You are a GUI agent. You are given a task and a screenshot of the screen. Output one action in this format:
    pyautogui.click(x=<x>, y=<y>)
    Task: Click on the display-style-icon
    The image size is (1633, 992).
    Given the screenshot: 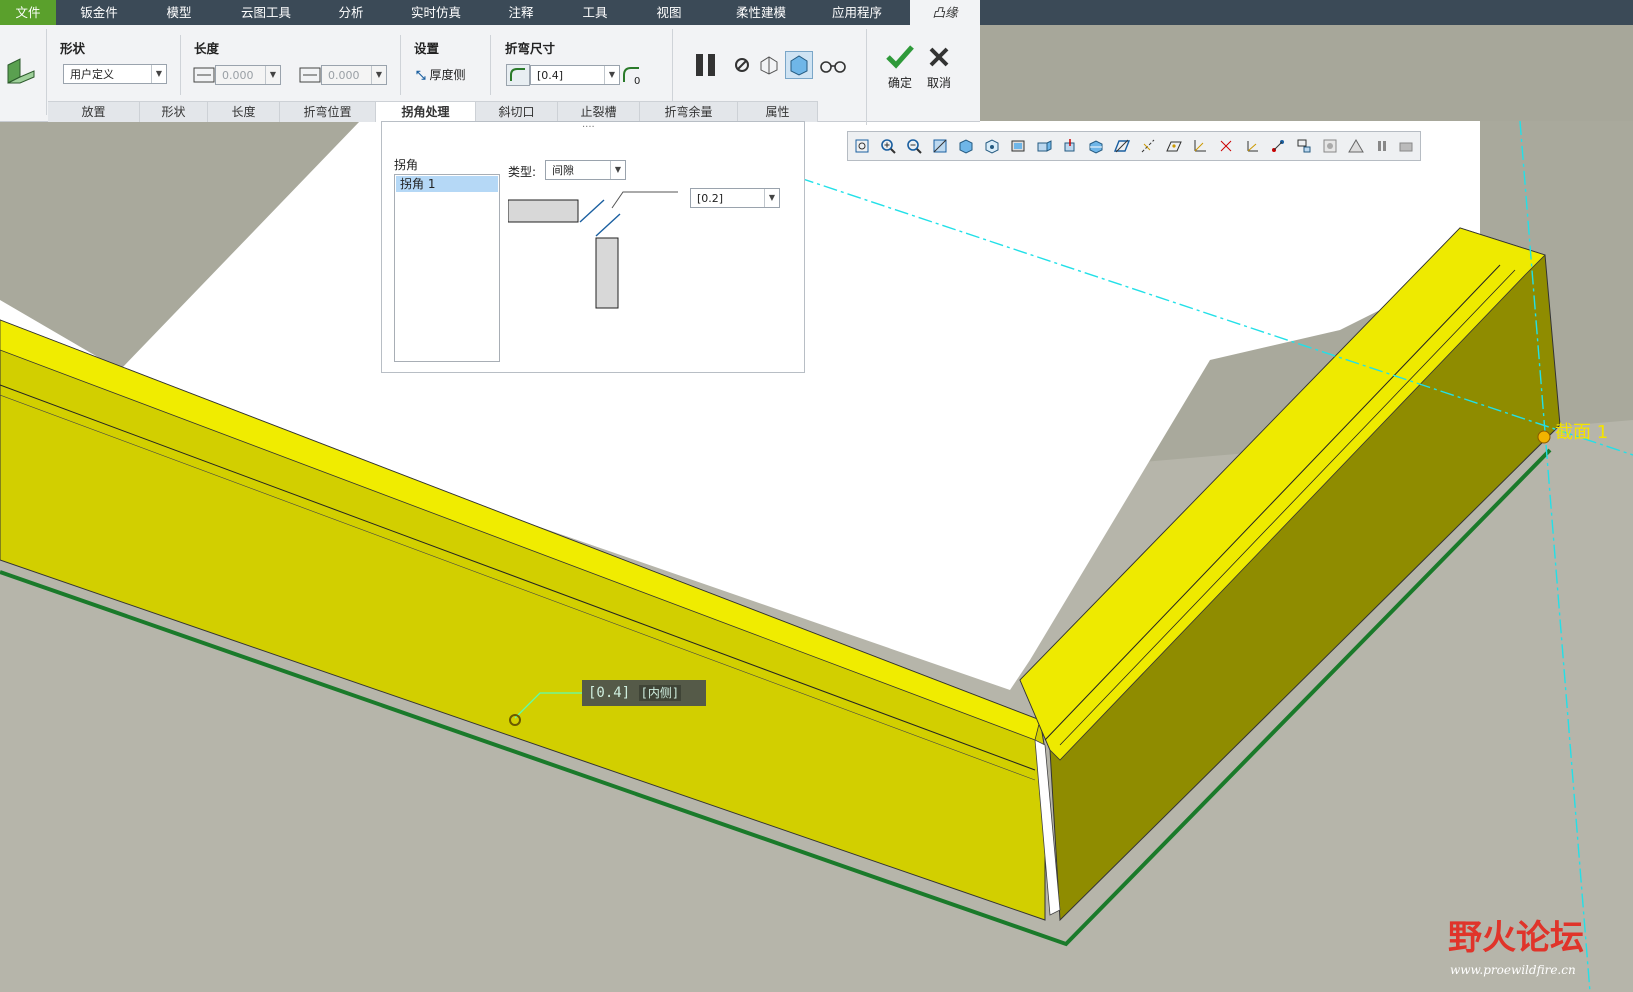 What is the action you would take?
    pyautogui.click(x=966, y=146)
    